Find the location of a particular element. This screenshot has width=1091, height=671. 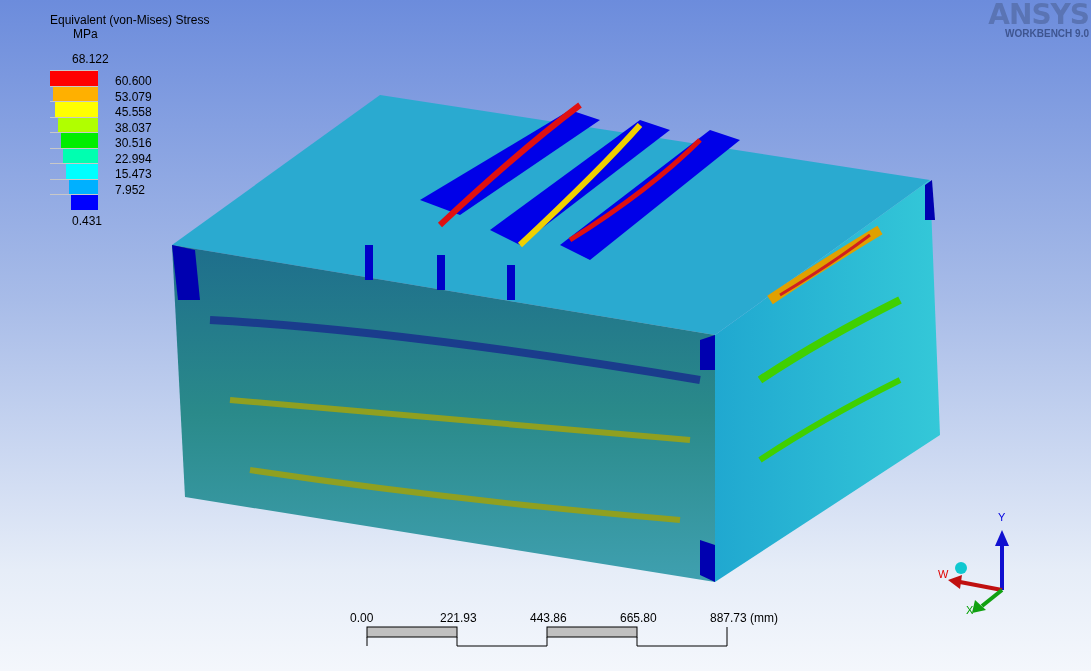

unit-label: MPa is located at coordinates (86, 34).